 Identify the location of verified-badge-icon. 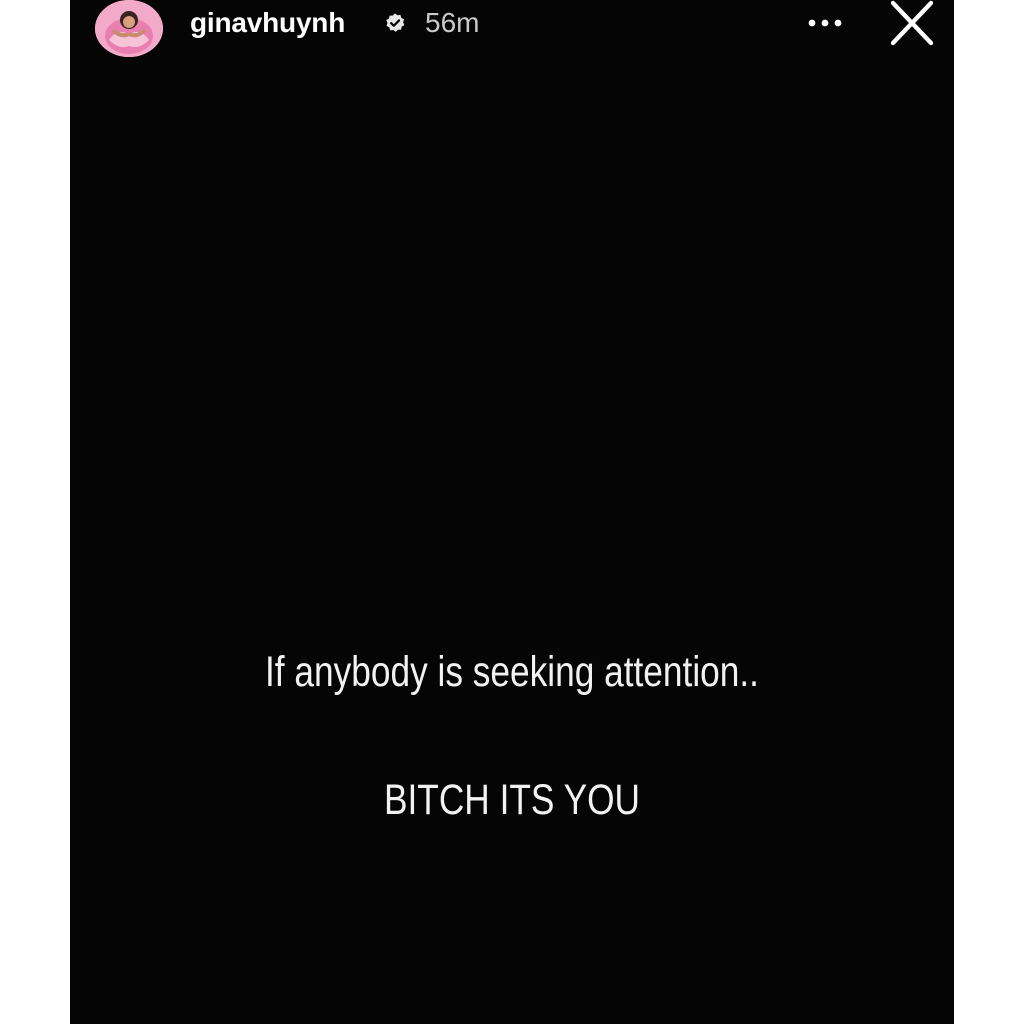
(395, 22).